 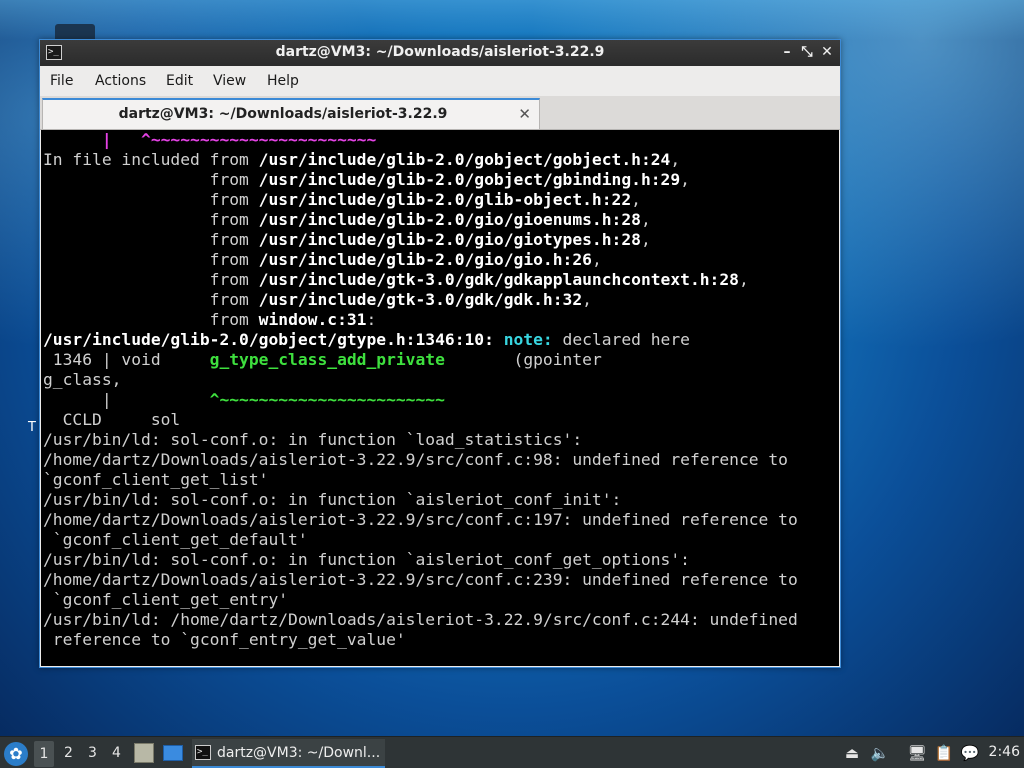 I want to click on menu-help: Help, so click(x=283, y=81).